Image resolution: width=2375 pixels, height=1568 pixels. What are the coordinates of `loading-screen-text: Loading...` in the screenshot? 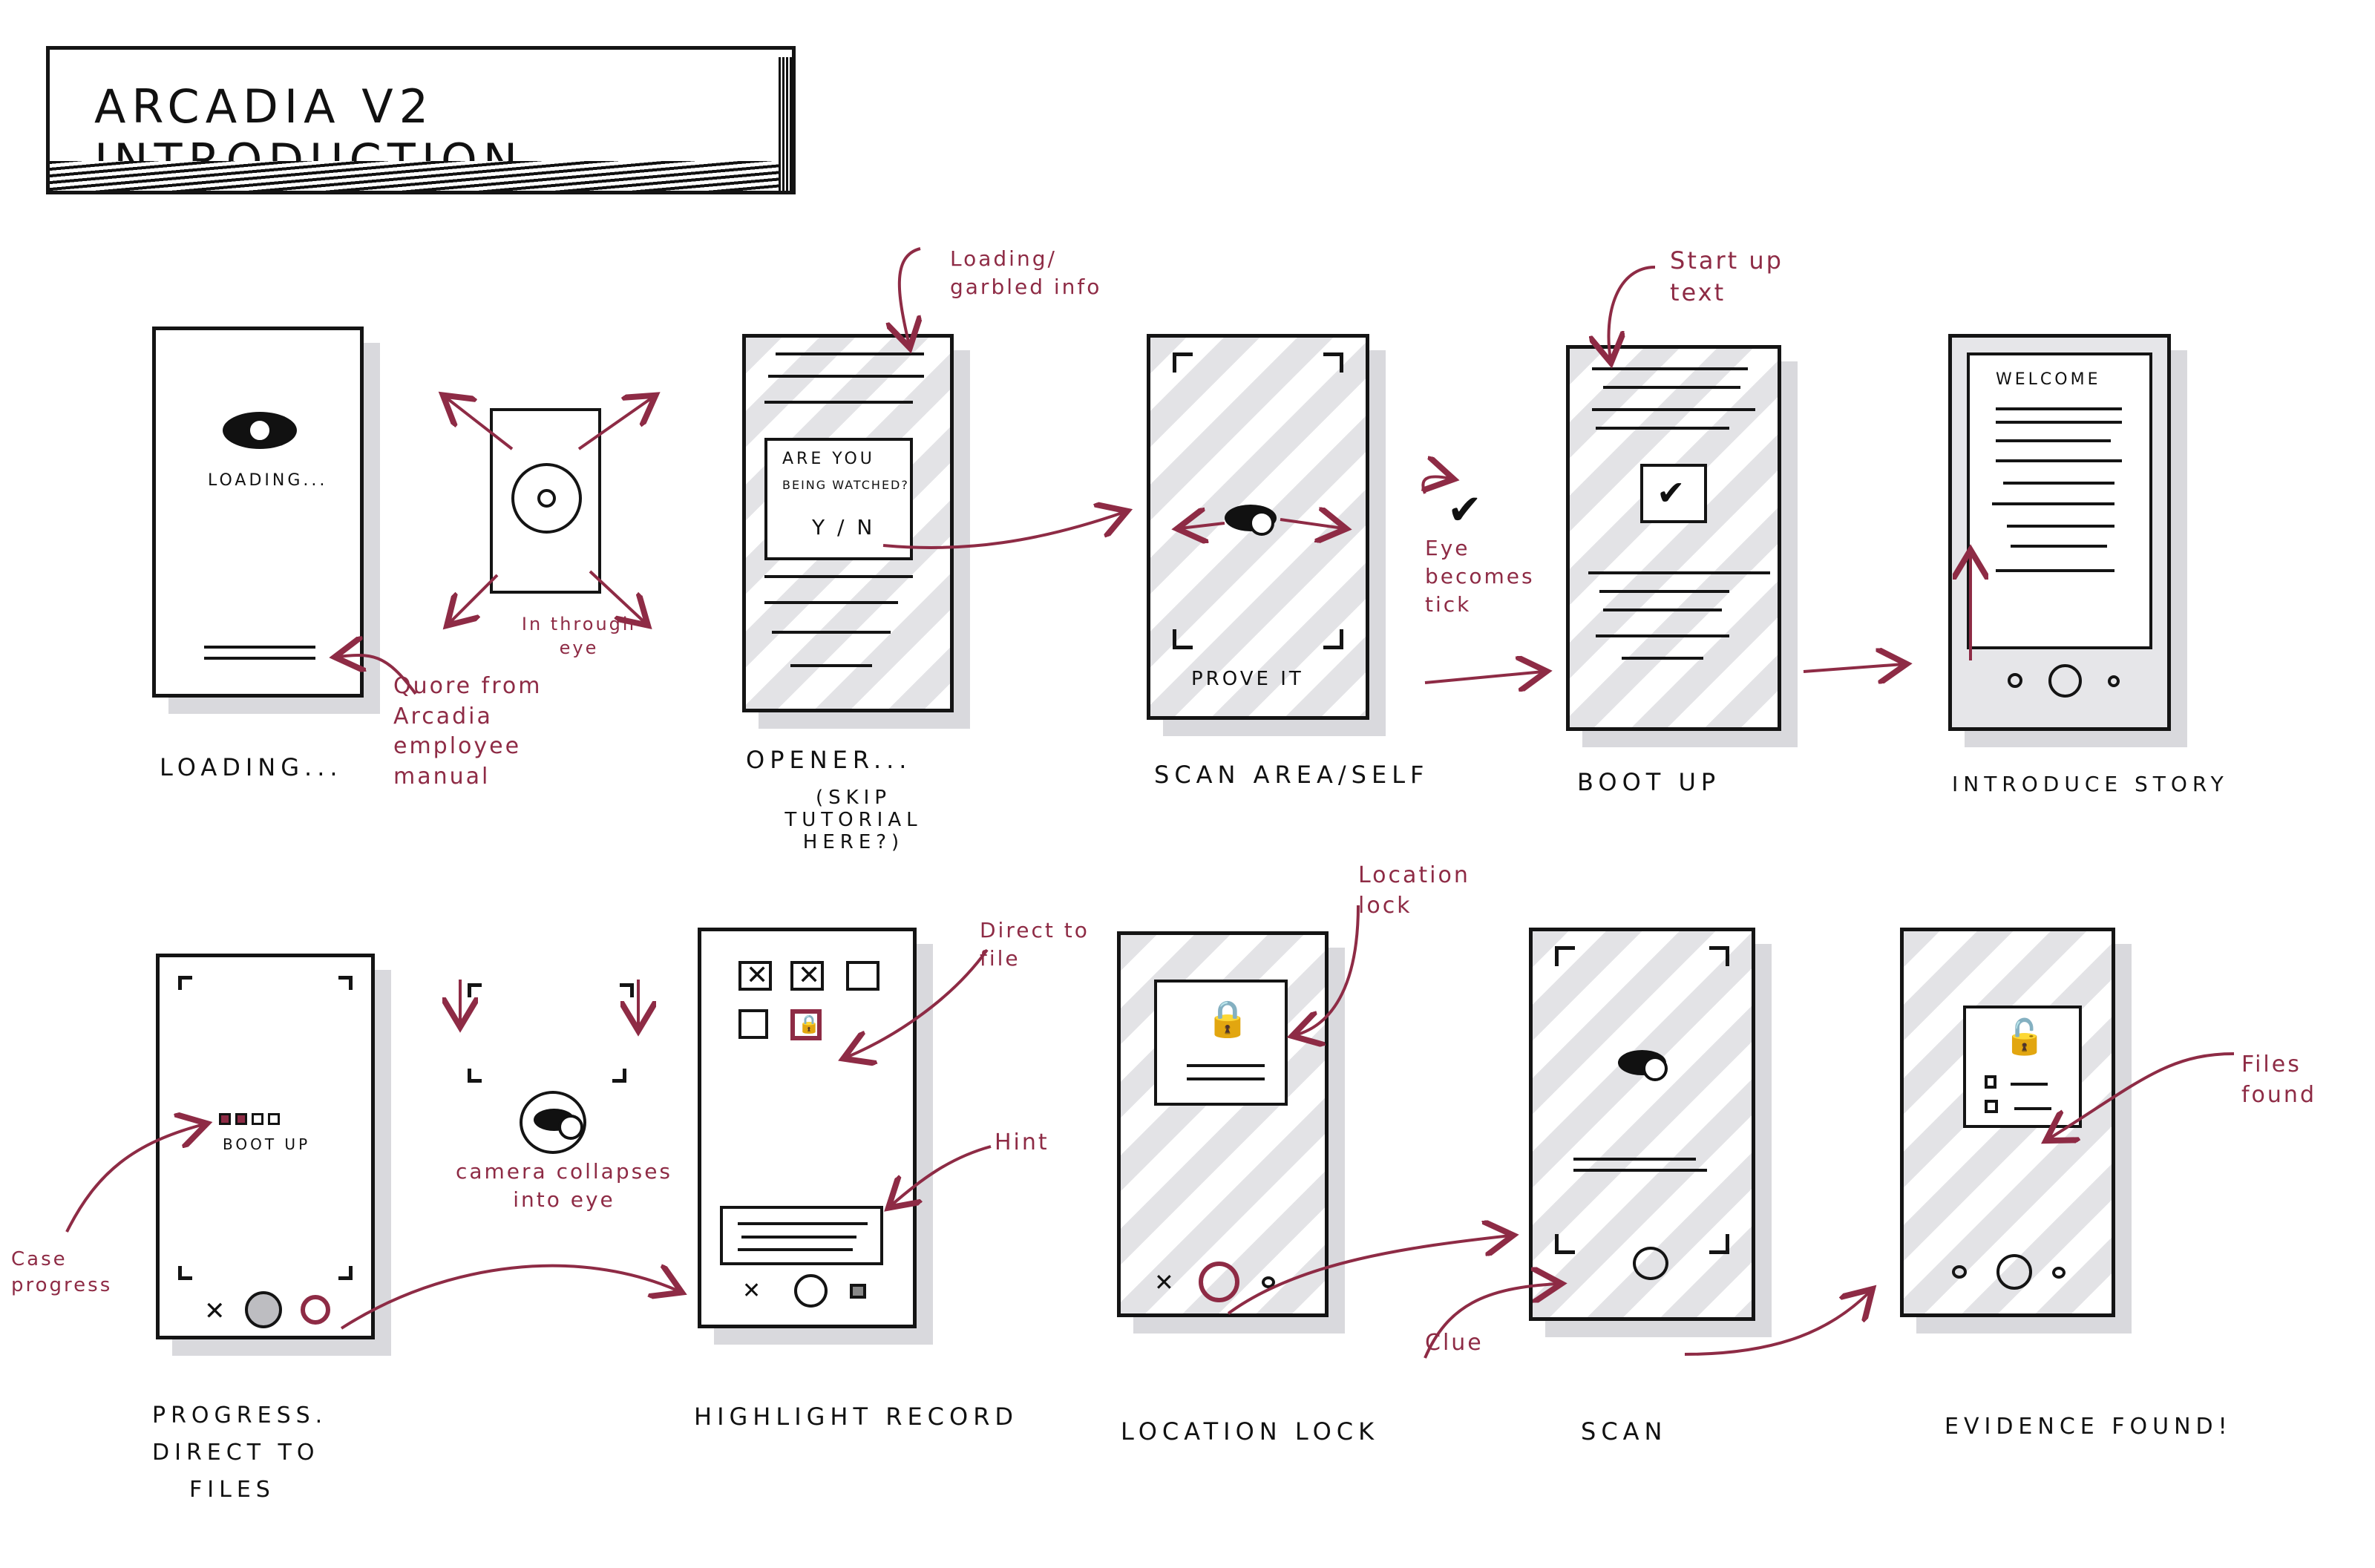 It's located at (268, 481).